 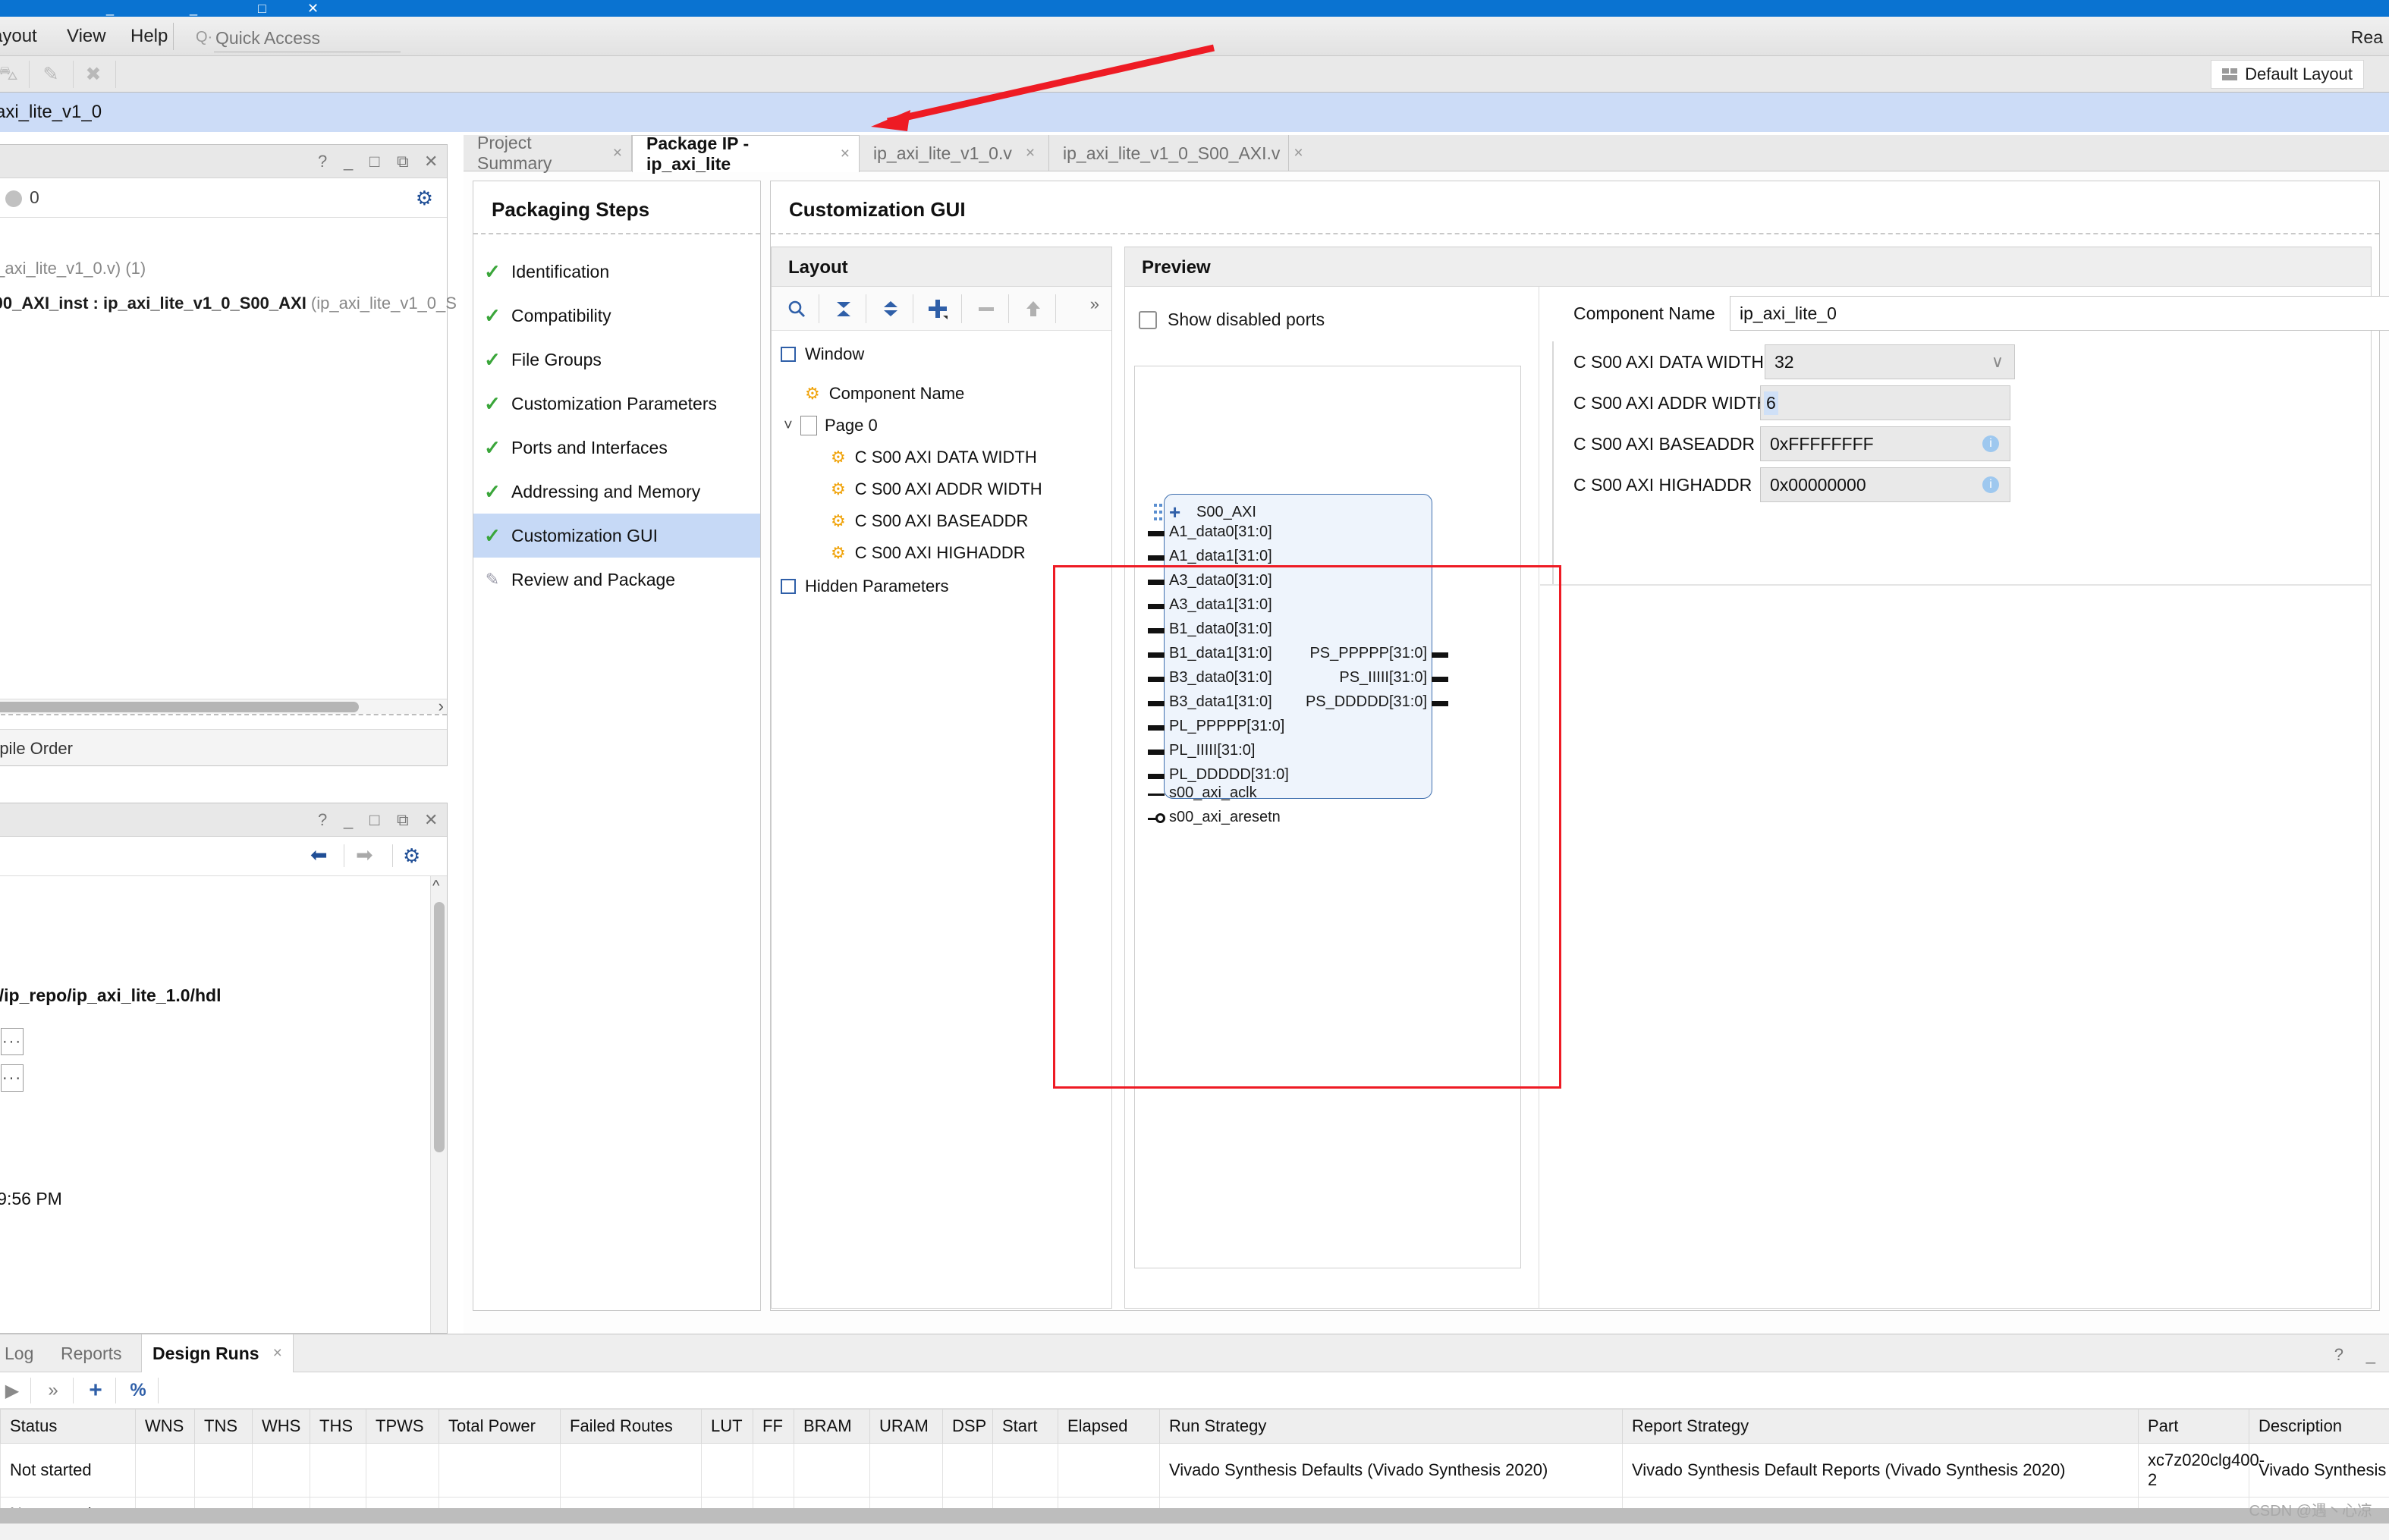 I want to click on port-pl-ddddd: PL_DDDDD[31:0], so click(x=1229, y=775).